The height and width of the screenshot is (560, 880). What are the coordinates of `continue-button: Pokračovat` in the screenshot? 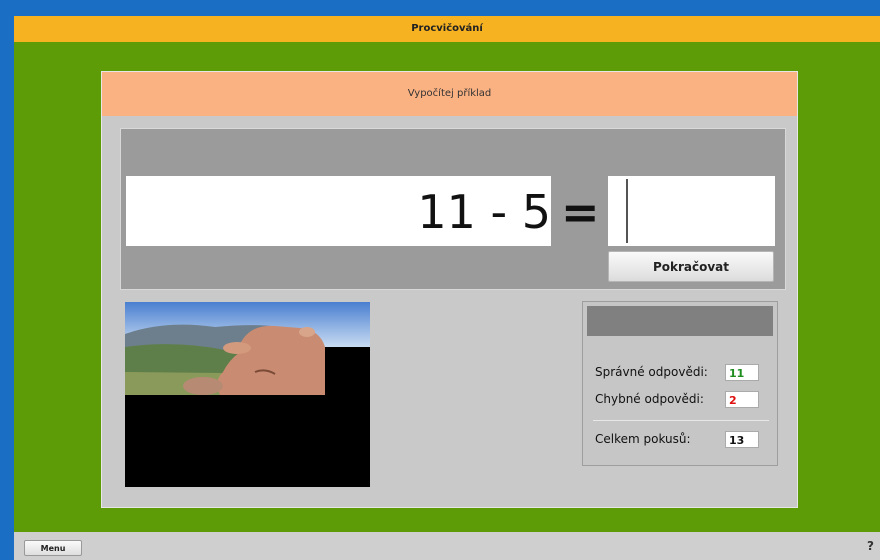 It's located at (691, 266).